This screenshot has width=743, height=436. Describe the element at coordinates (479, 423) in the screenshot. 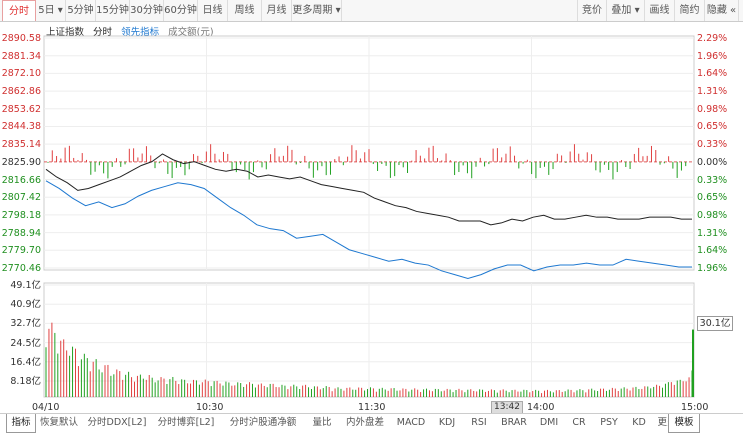

I see `indicator-tab-9: RSI` at that location.